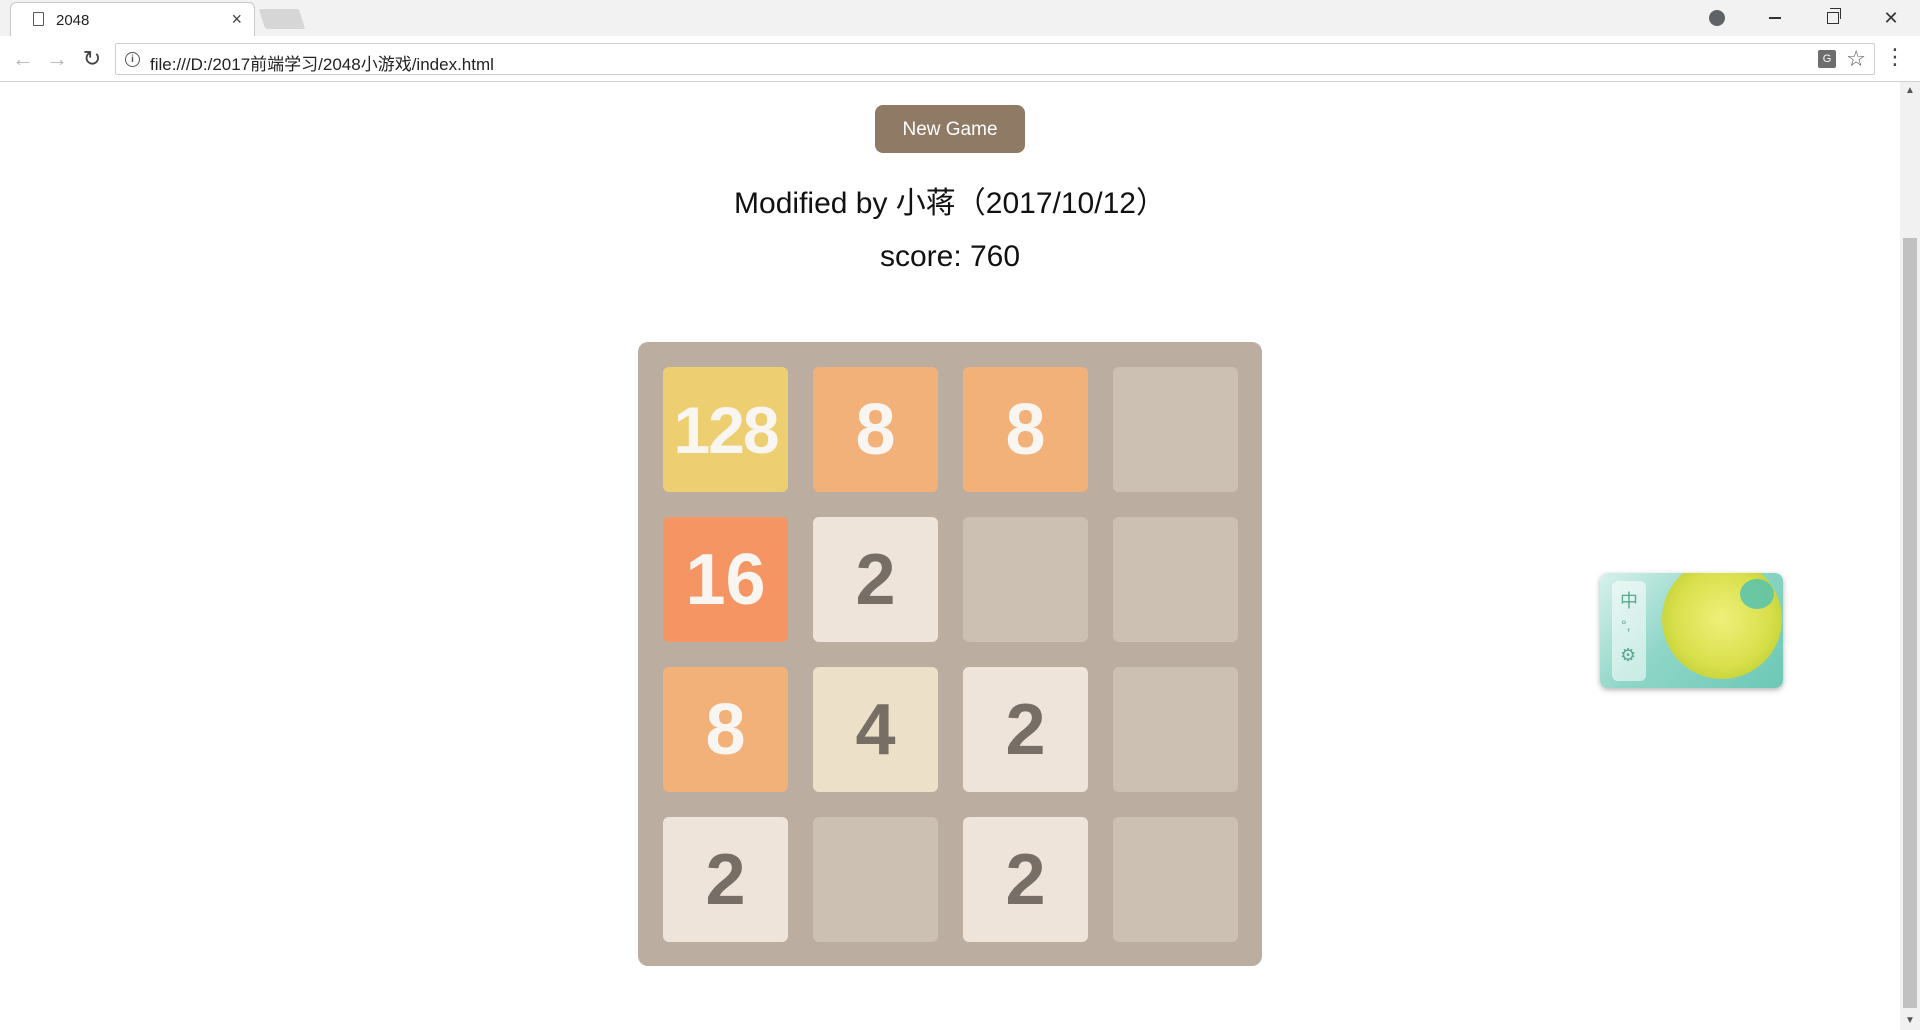 The image size is (1920, 1030). Describe the element at coordinates (950, 203) in the screenshot. I see `credit-text: Modified by 小蒋（2017/10/12）` at that location.